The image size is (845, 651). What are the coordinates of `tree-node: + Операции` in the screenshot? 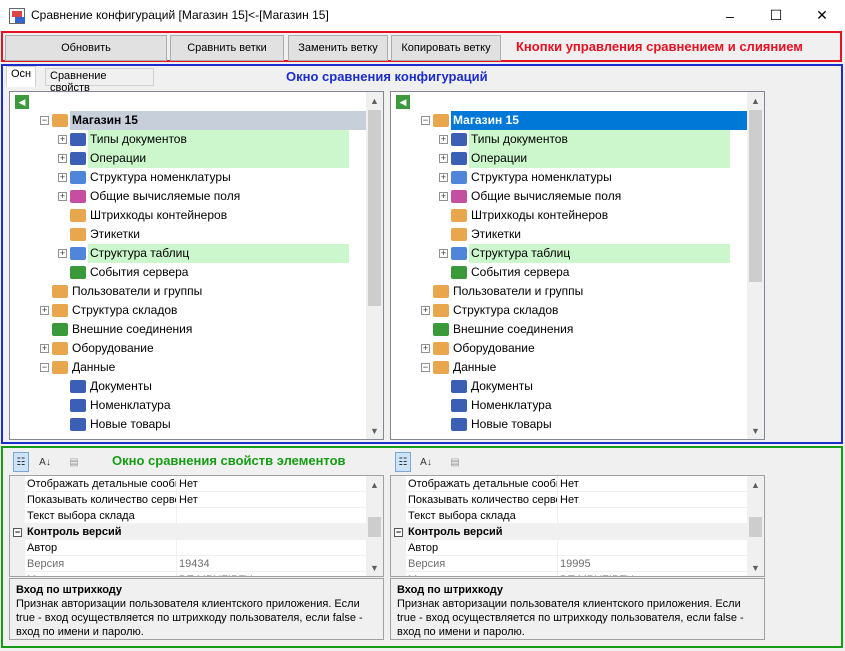 It's located at (569, 158).